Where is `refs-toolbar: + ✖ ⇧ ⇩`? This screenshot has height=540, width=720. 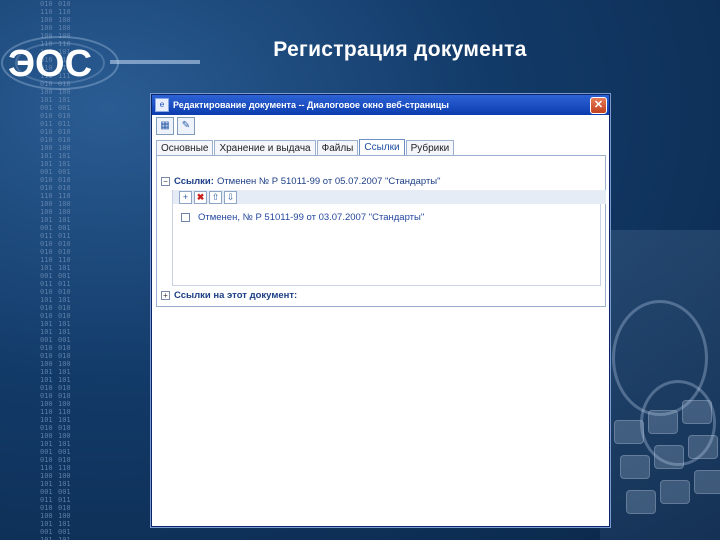 refs-toolbar: + ✖ ⇧ ⇩ is located at coordinates (389, 197).